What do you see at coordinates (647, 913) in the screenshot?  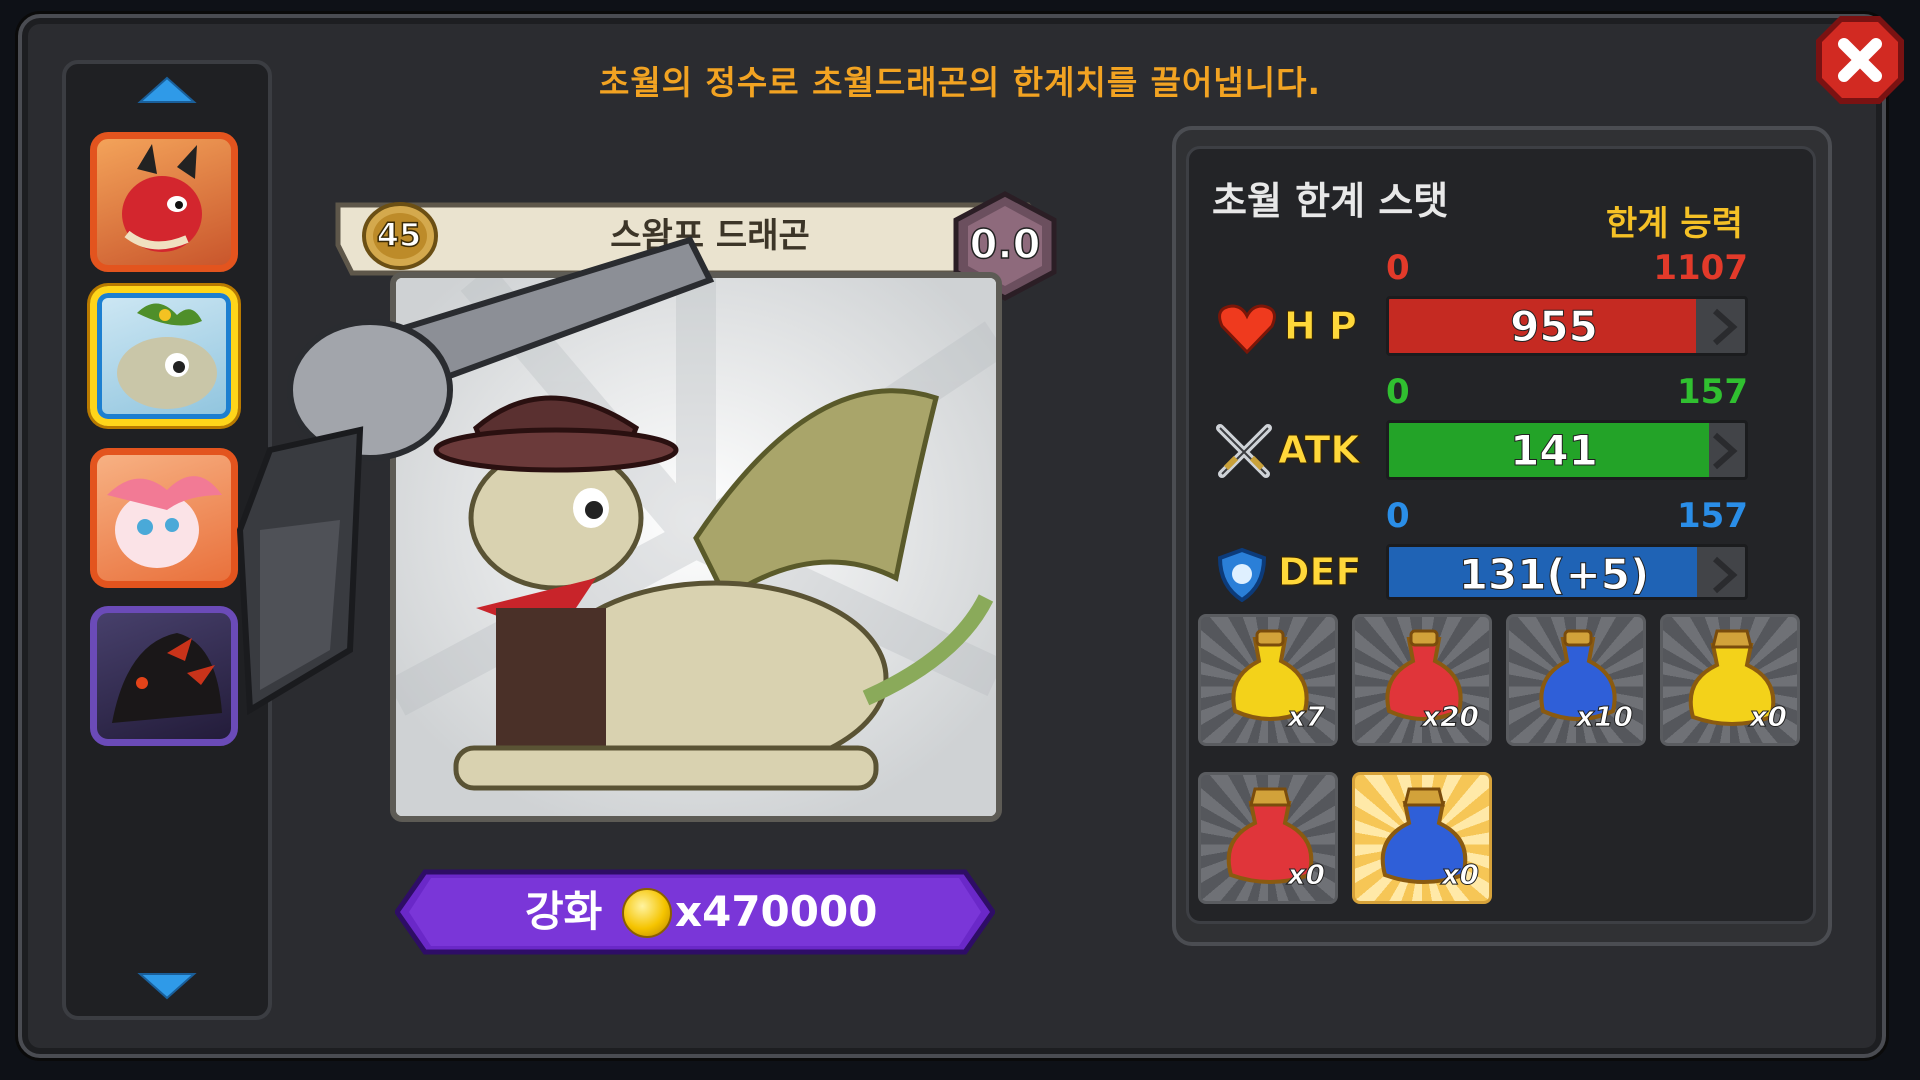 I see `coin-icon` at bounding box center [647, 913].